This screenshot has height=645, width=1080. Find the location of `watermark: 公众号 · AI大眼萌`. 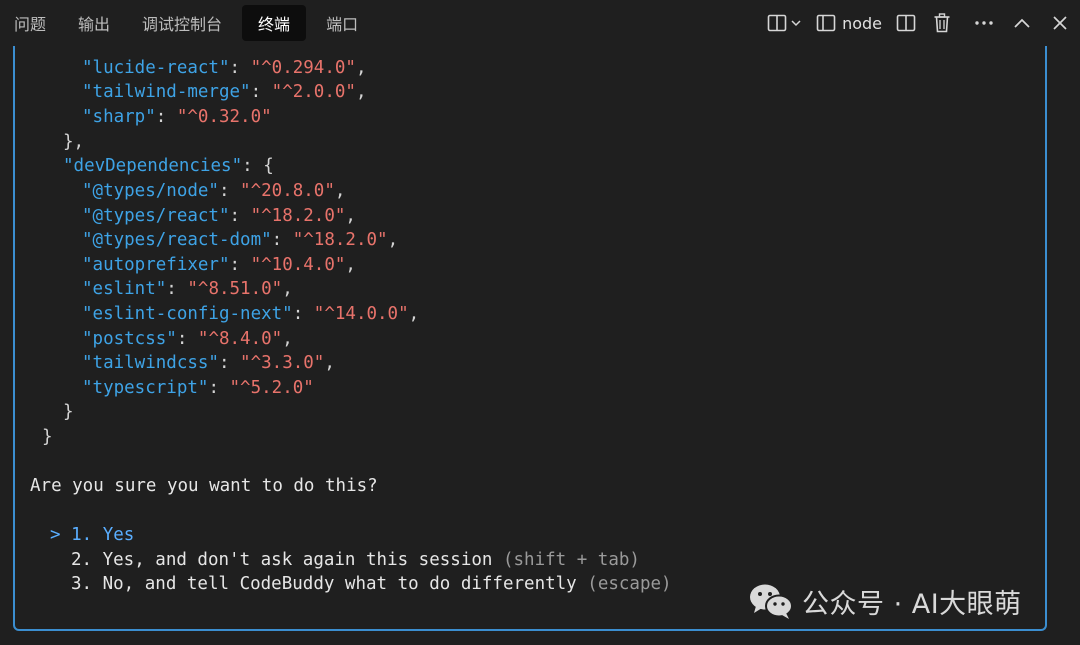

watermark: 公众号 · AI大眼萌 is located at coordinates (885, 601).